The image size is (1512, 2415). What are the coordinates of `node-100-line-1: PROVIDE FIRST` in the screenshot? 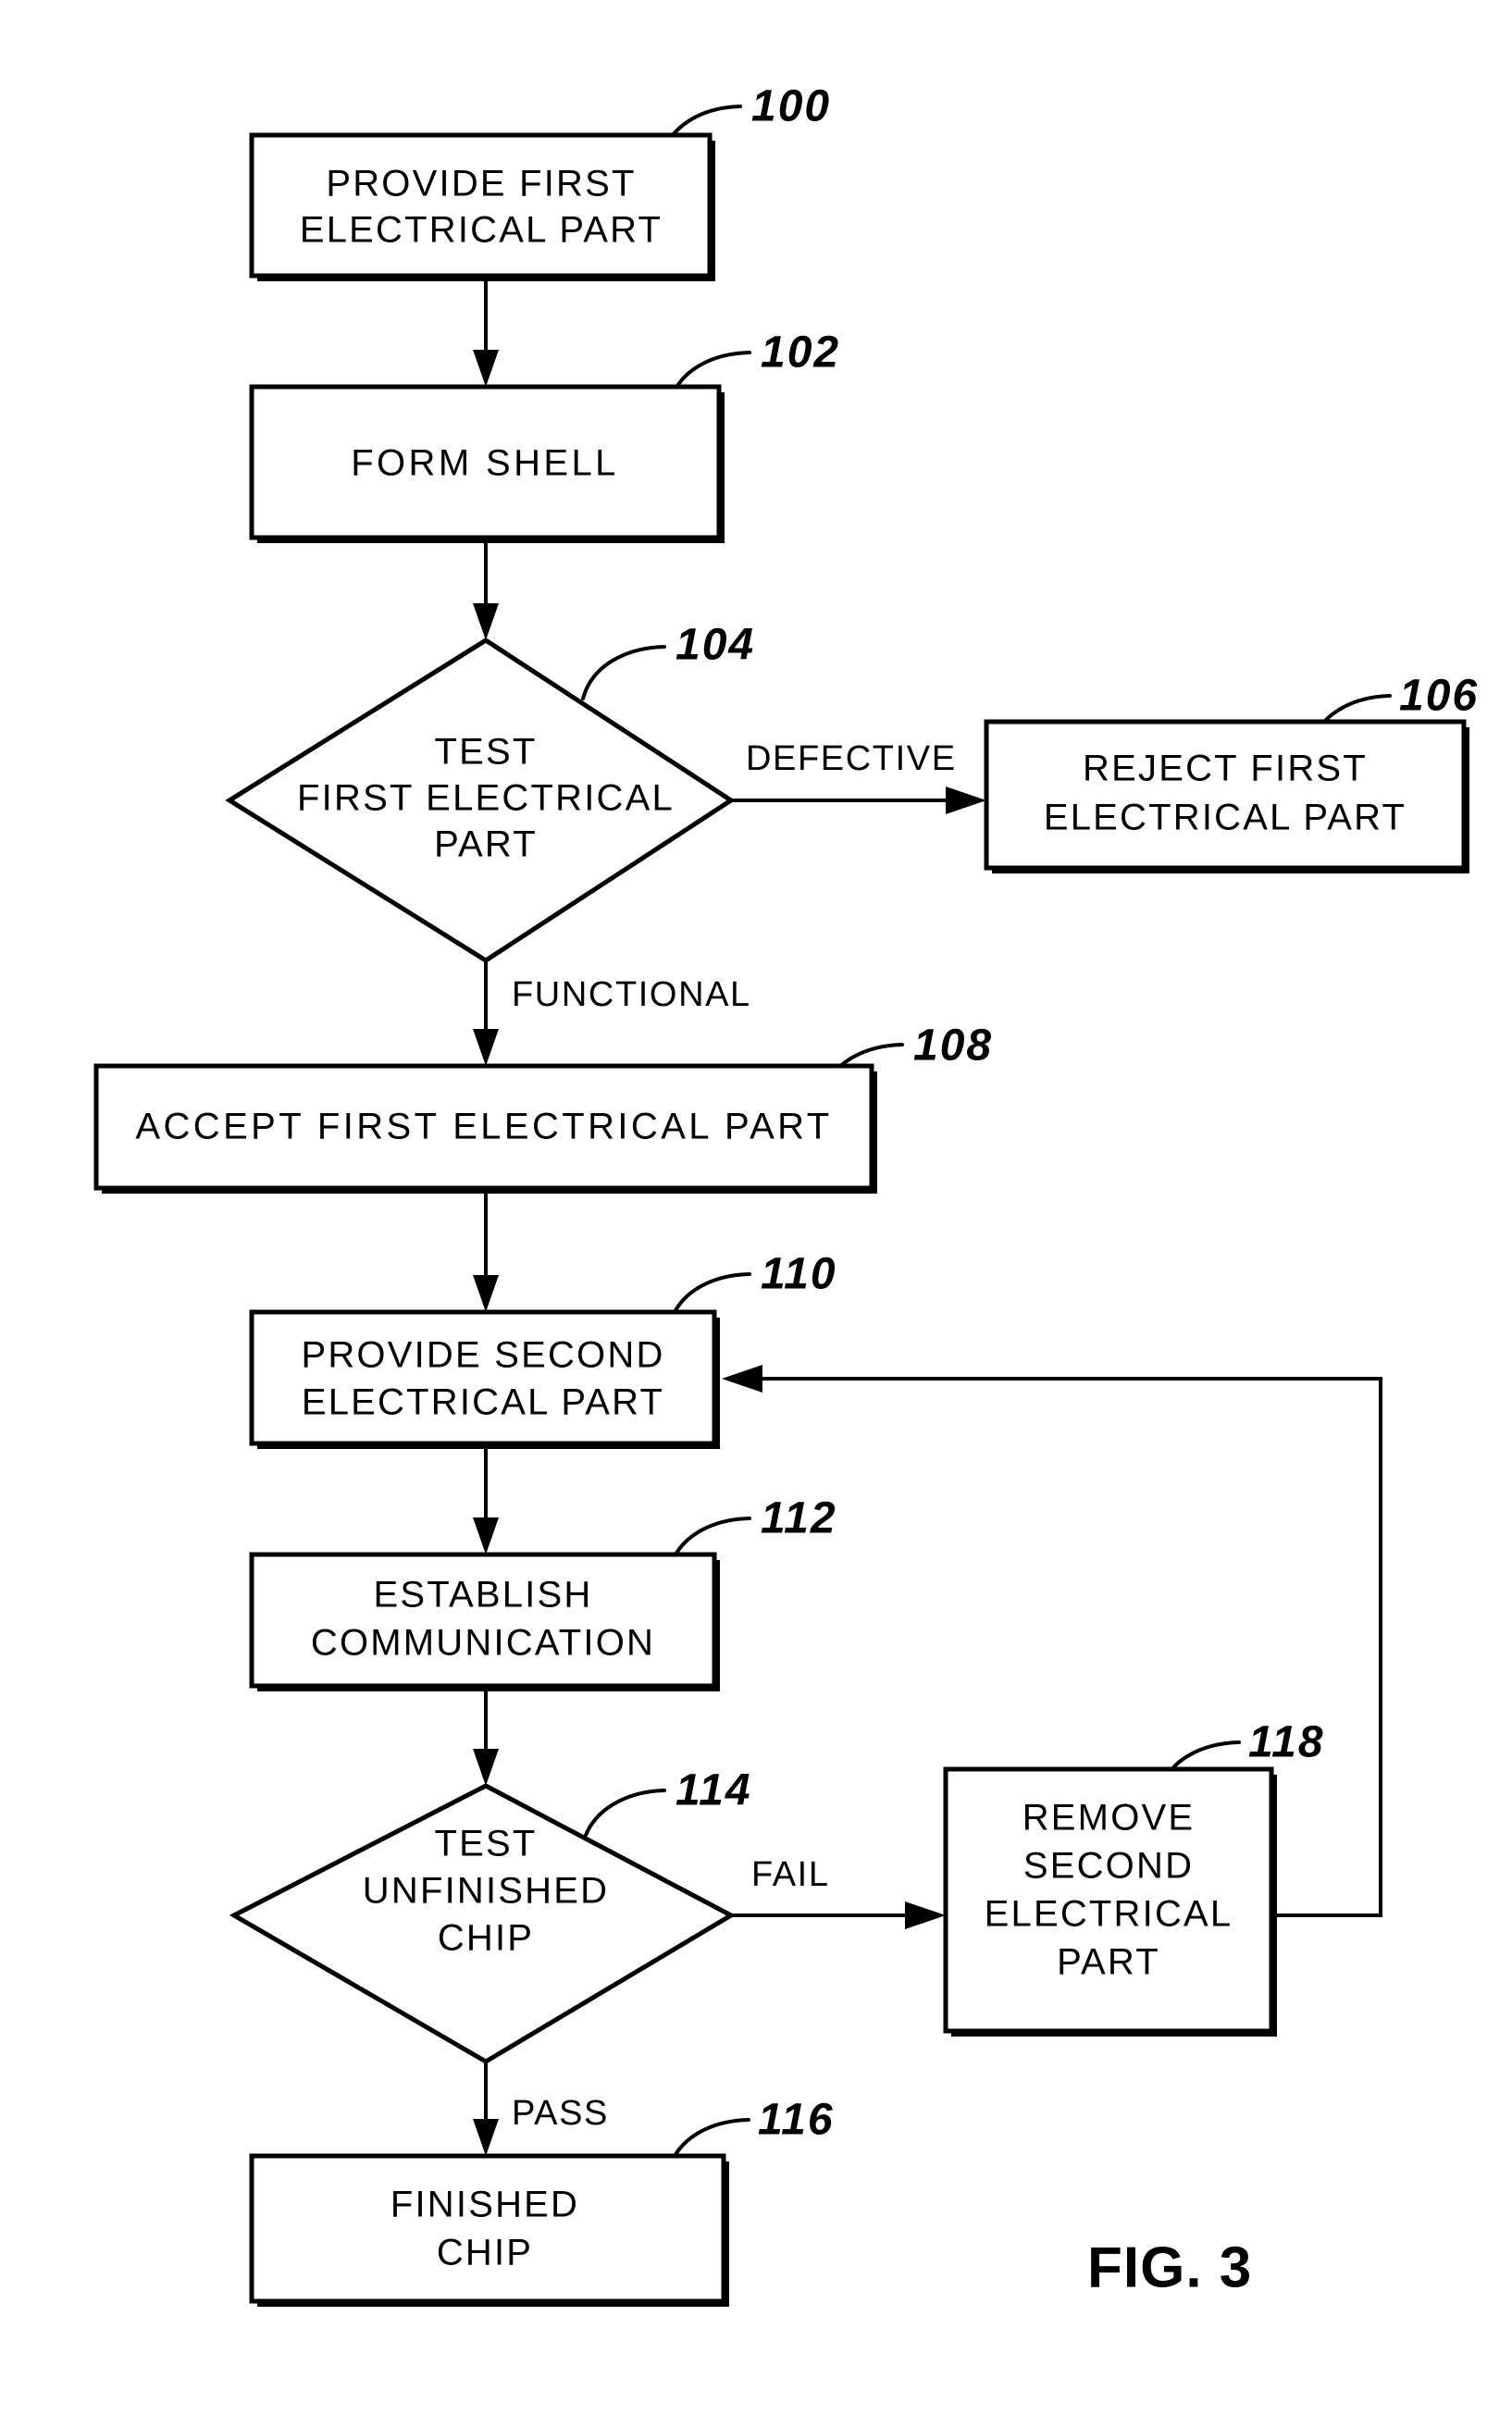 It's located at (481, 184).